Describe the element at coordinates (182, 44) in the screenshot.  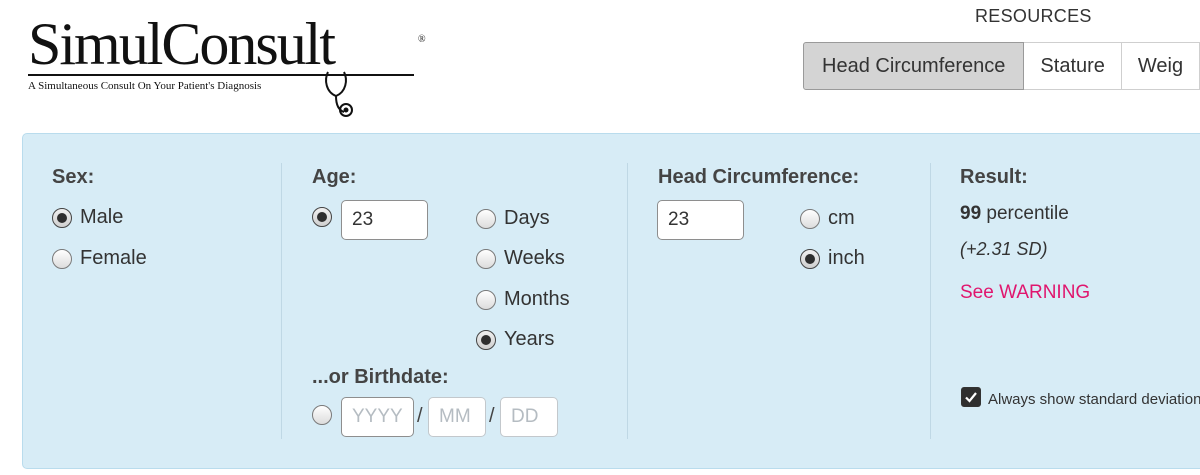
I see `logo-wordmark: SimulConsult` at that location.